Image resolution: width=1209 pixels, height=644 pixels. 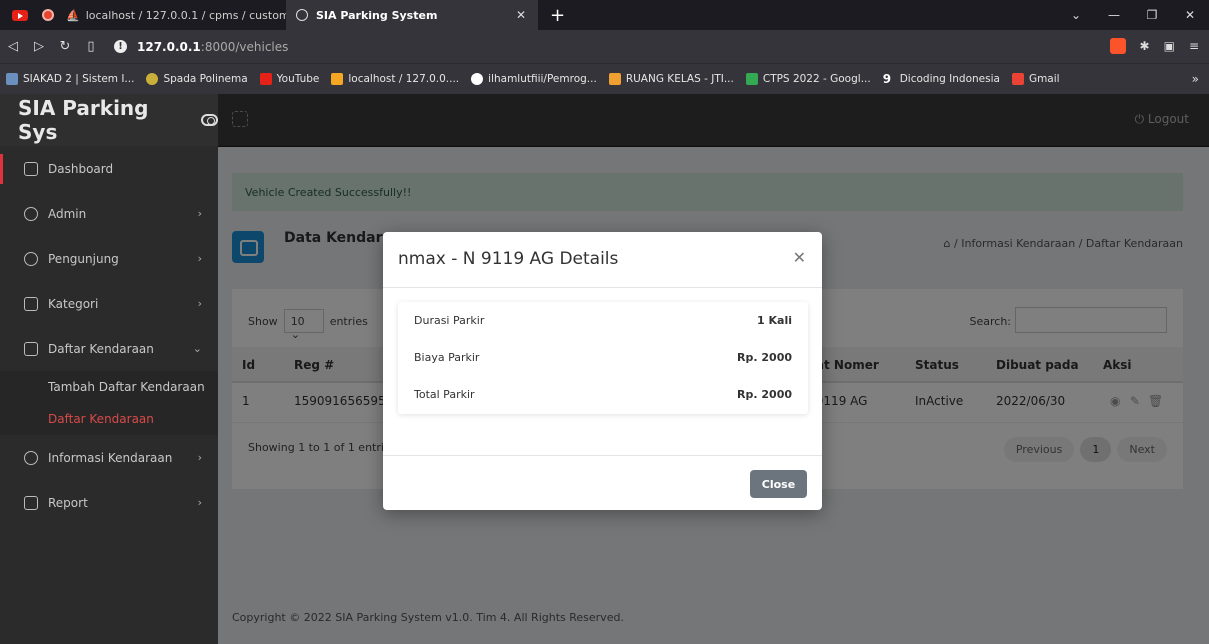 I want to click on bookmark-icon: ▯, so click(x=91, y=46).